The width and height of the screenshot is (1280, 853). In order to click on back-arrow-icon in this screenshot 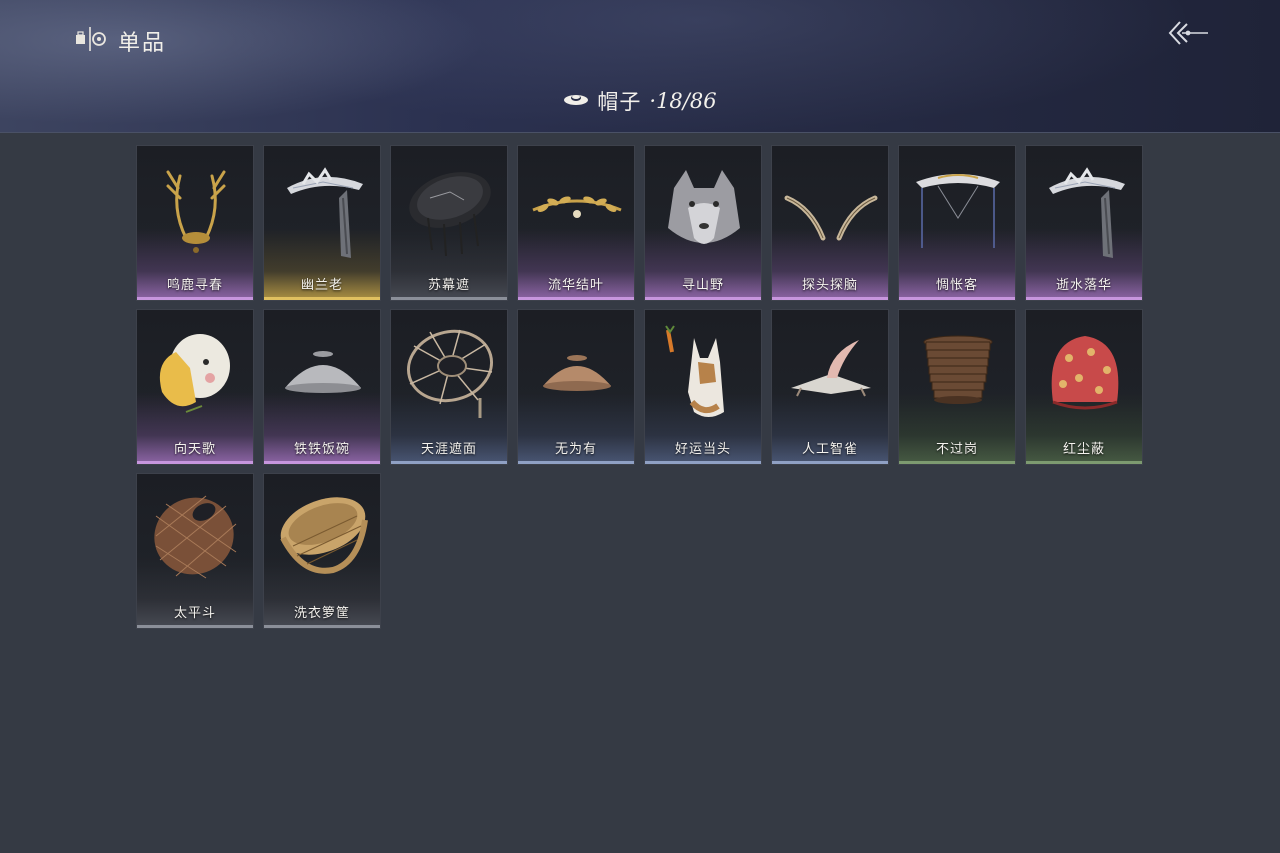, I will do `click(1188, 38)`.